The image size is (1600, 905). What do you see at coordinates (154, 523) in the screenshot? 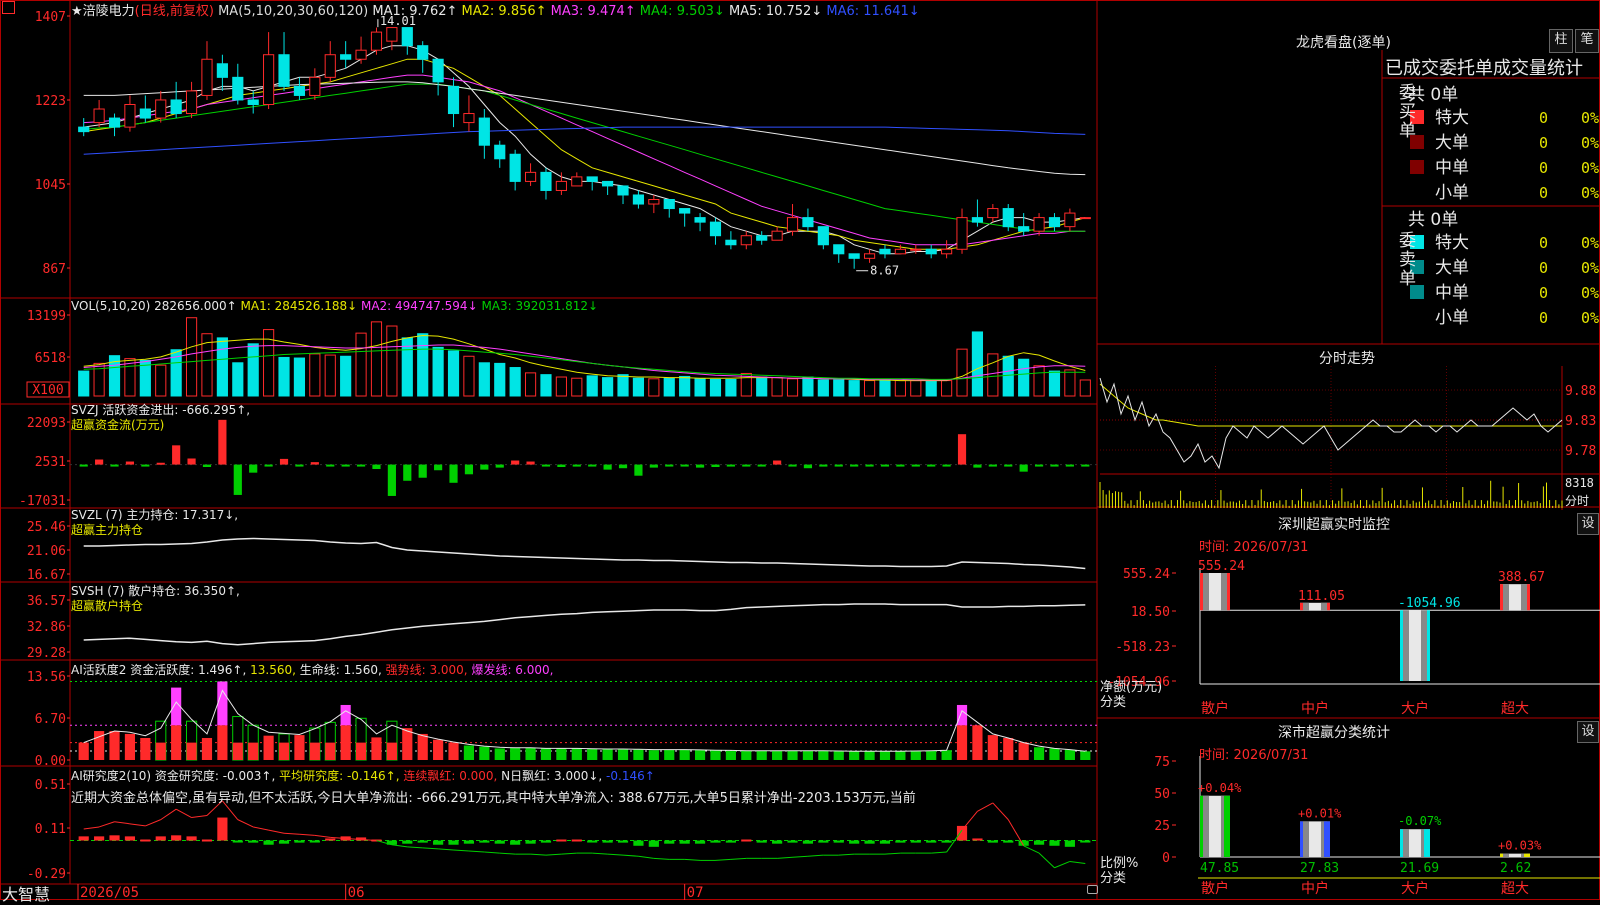
I see `svzl-header: SVZL (7) 主力持仓: 17.317↓, 超赢主力持仓` at bounding box center [154, 523].